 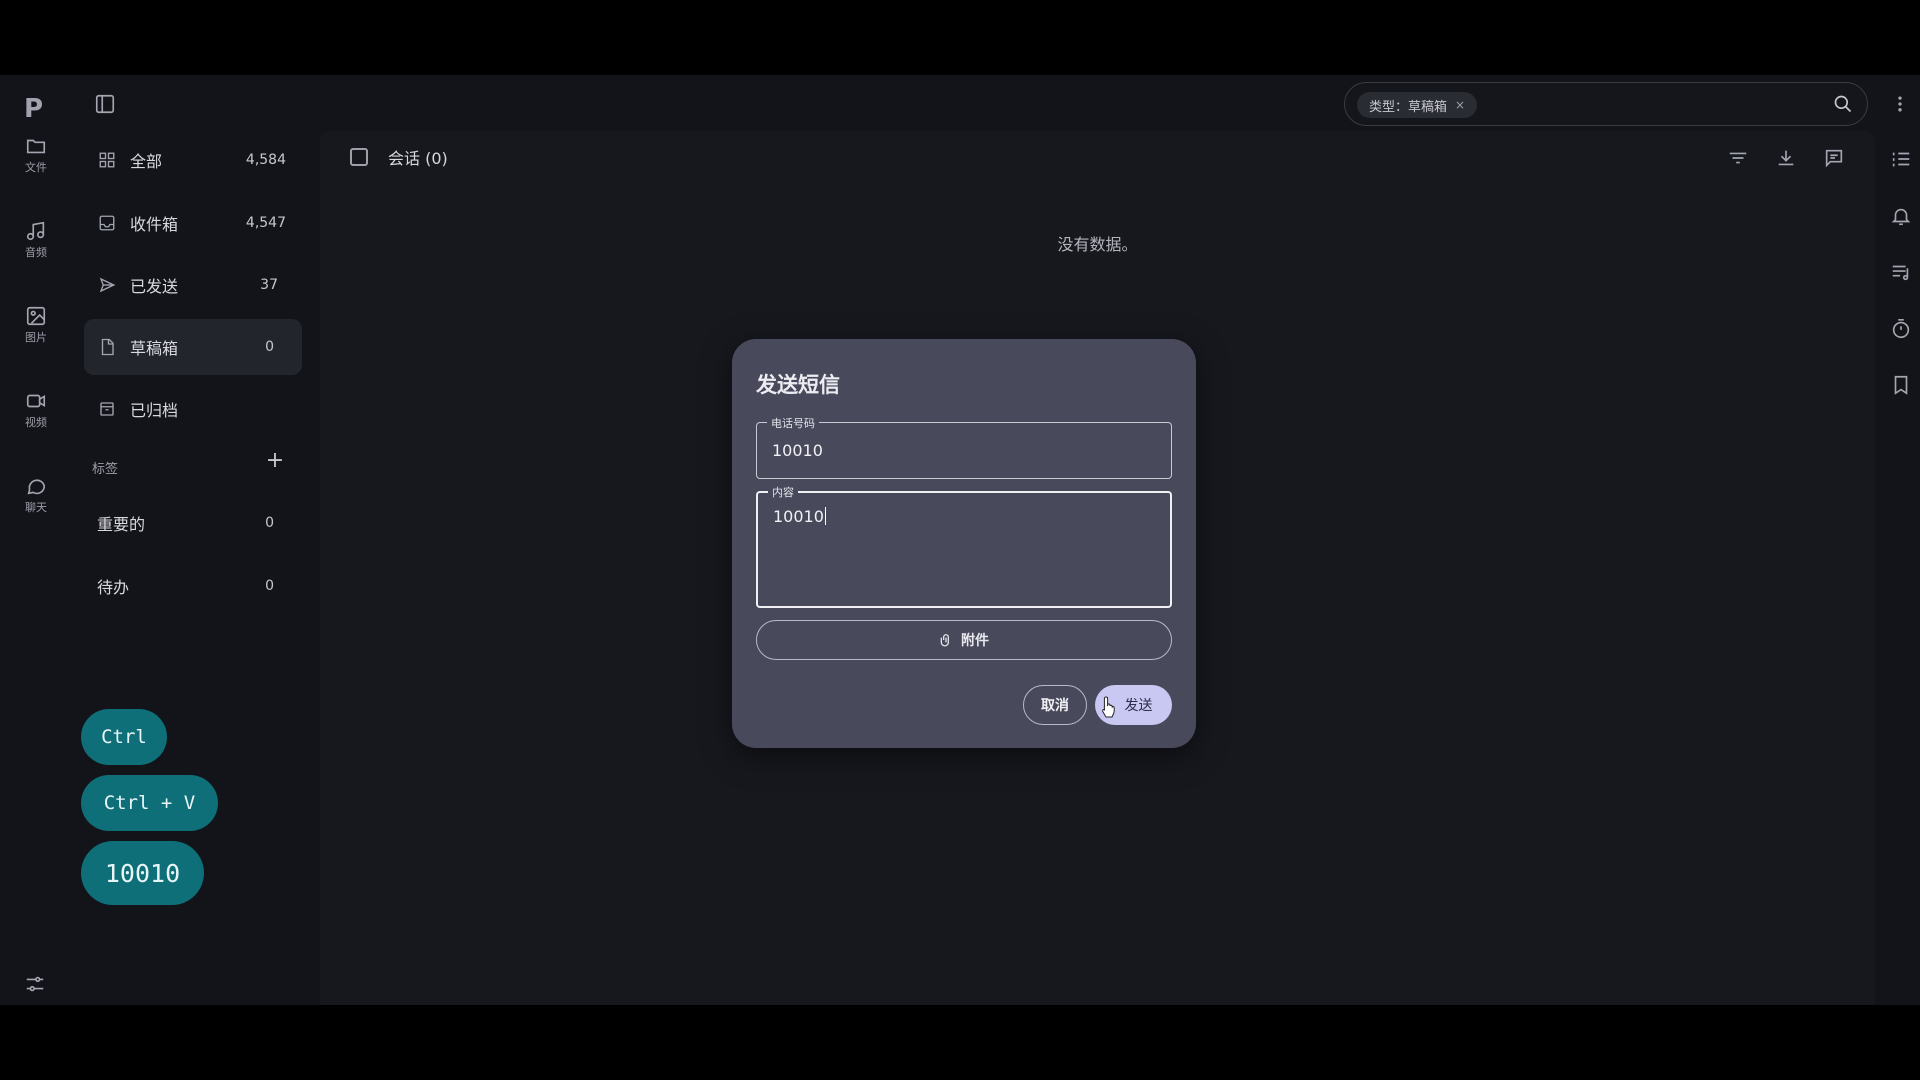 I want to click on attachment-label: 附件, so click(x=975, y=641).